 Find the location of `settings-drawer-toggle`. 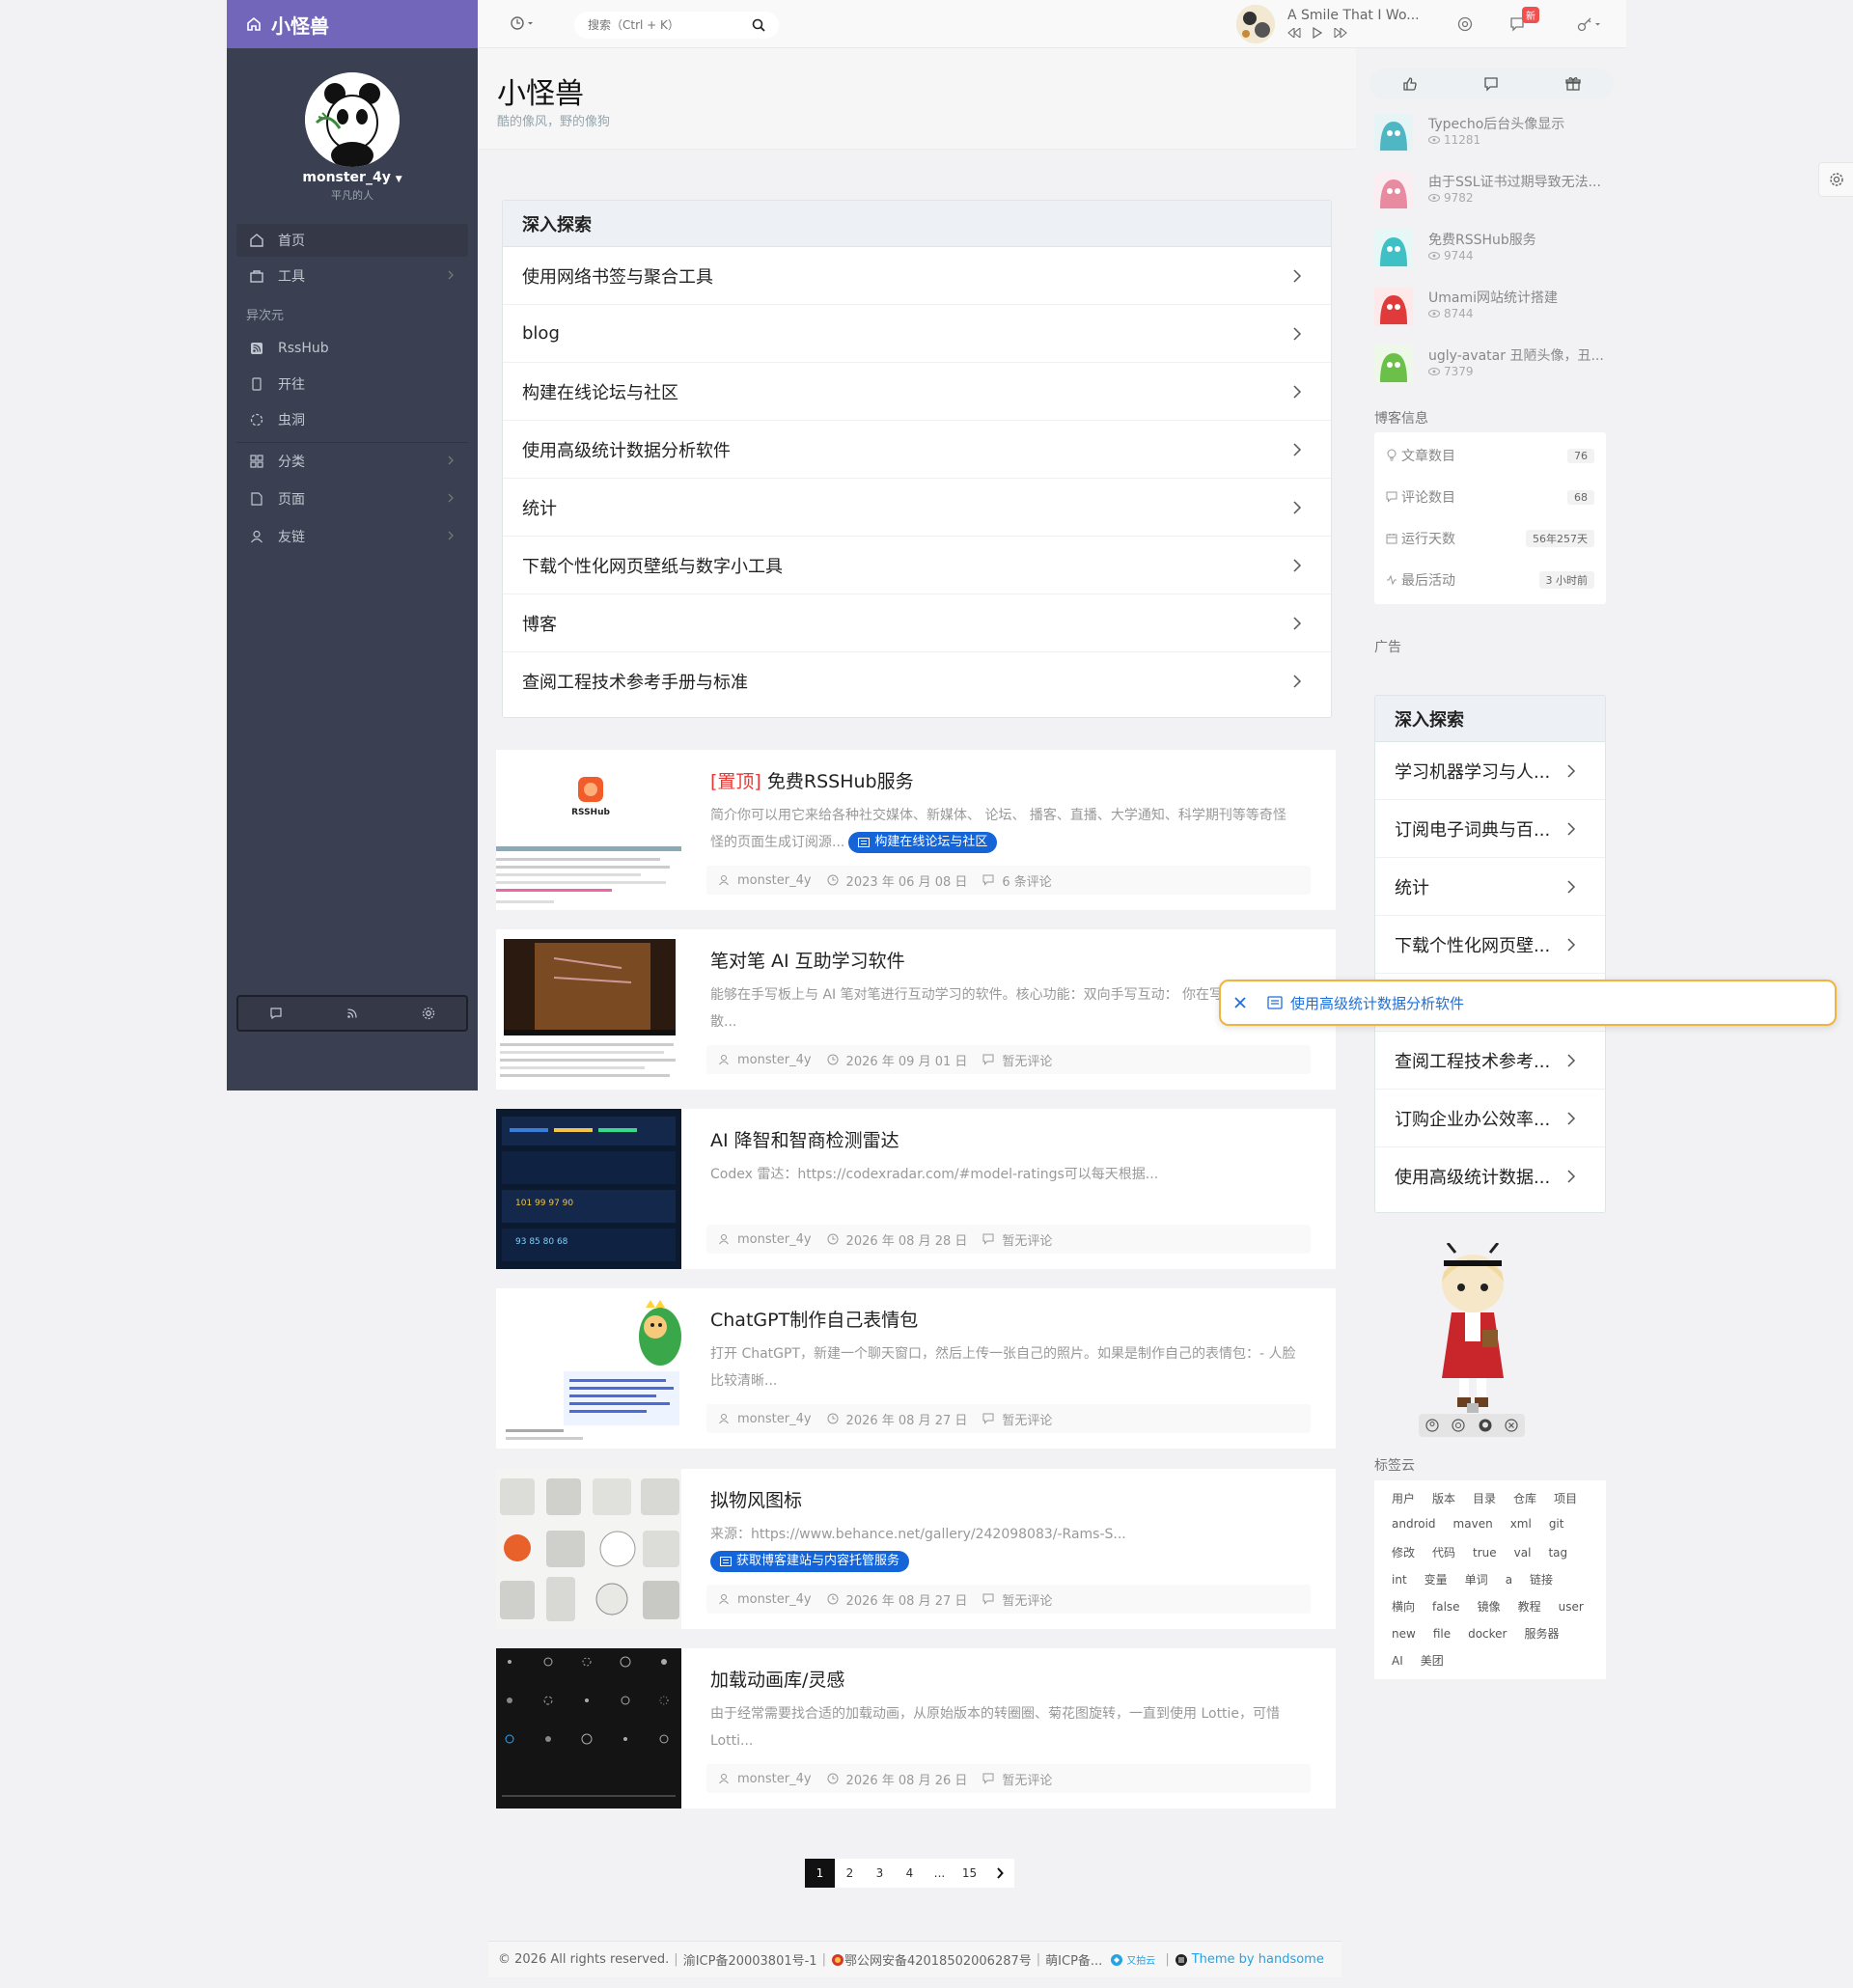

settings-drawer-toggle is located at coordinates (1835, 179).